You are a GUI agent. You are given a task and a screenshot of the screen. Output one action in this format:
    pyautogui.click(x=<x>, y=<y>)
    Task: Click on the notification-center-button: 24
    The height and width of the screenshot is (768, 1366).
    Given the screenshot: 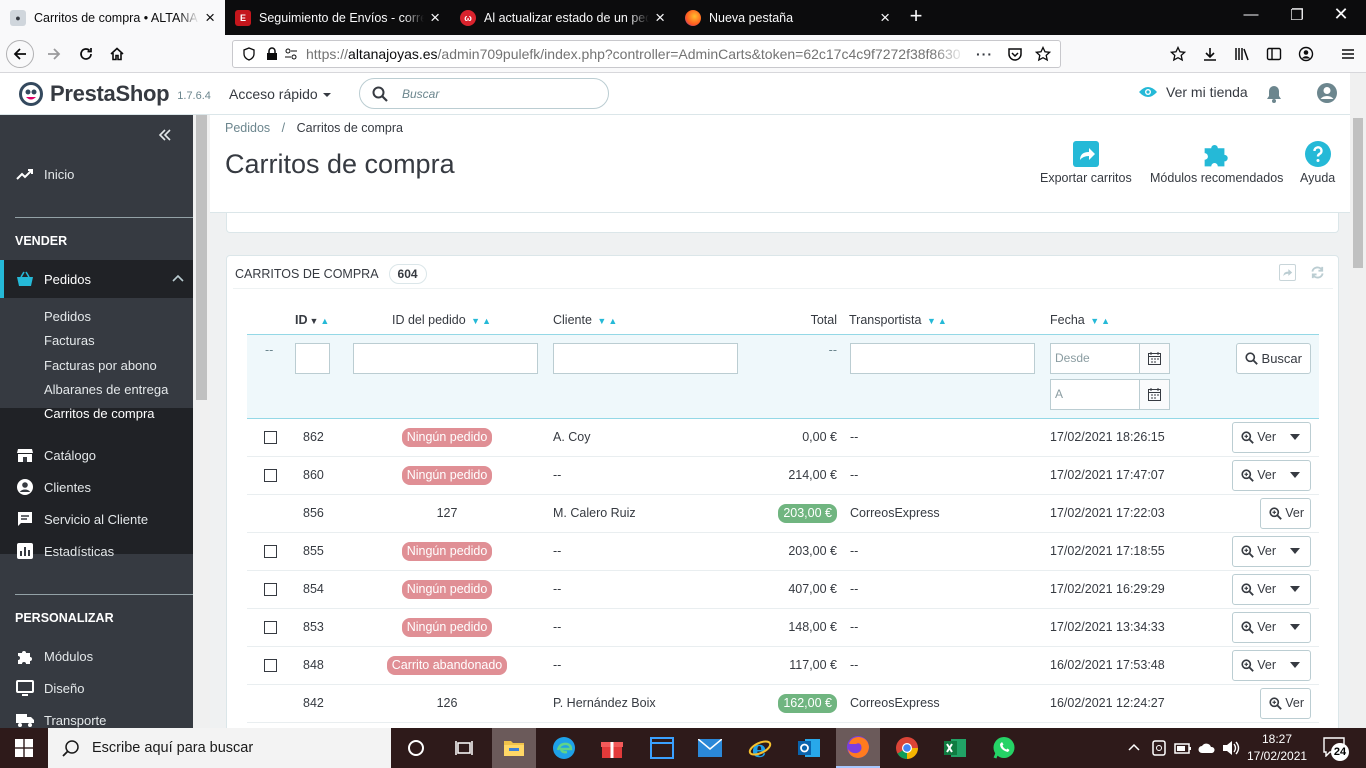 What is the action you would take?
    pyautogui.click(x=1335, y=749)
    